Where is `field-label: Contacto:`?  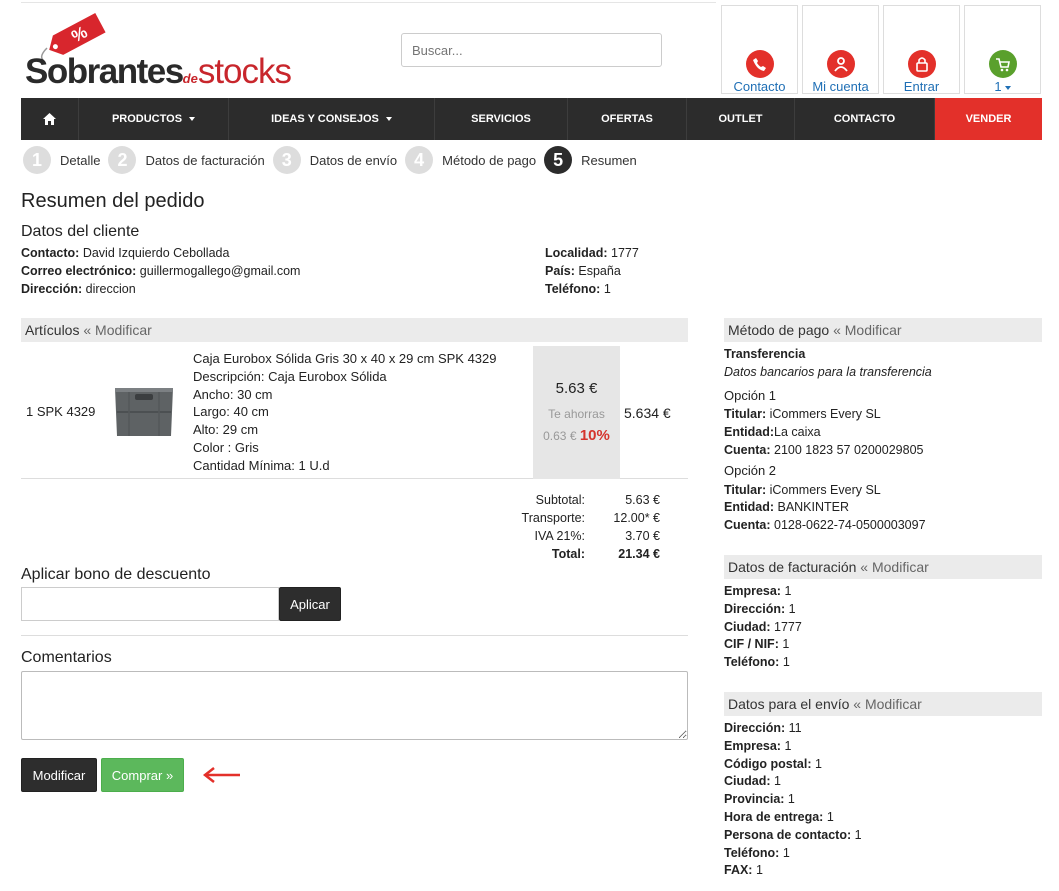
field-label: Contacto: is located at coordinates (50, 253).